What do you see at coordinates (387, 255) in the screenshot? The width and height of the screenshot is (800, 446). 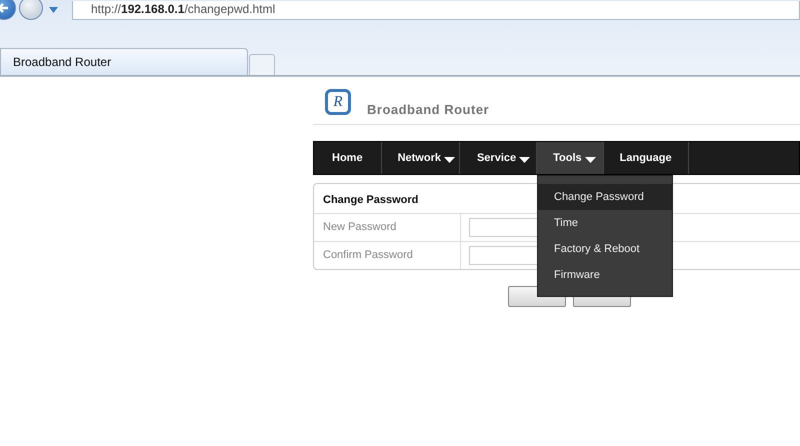 I see `field-label: Confirm Password` at bounding box center [387, 255].